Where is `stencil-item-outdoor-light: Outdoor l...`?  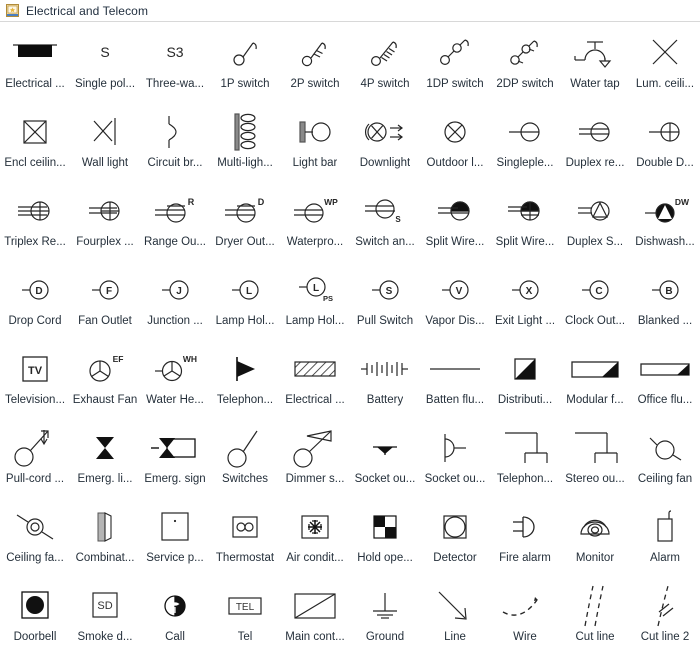 stencil-item-outdoor-light: Outdoor l... is located at coordinates (455, 139).